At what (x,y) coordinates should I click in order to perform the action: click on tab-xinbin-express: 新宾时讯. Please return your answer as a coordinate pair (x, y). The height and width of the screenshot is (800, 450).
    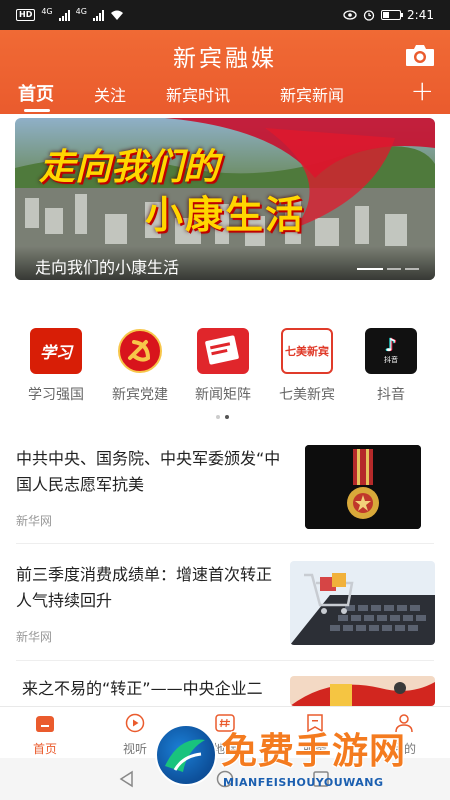
    Looking at the image, I should click on (198, 94).